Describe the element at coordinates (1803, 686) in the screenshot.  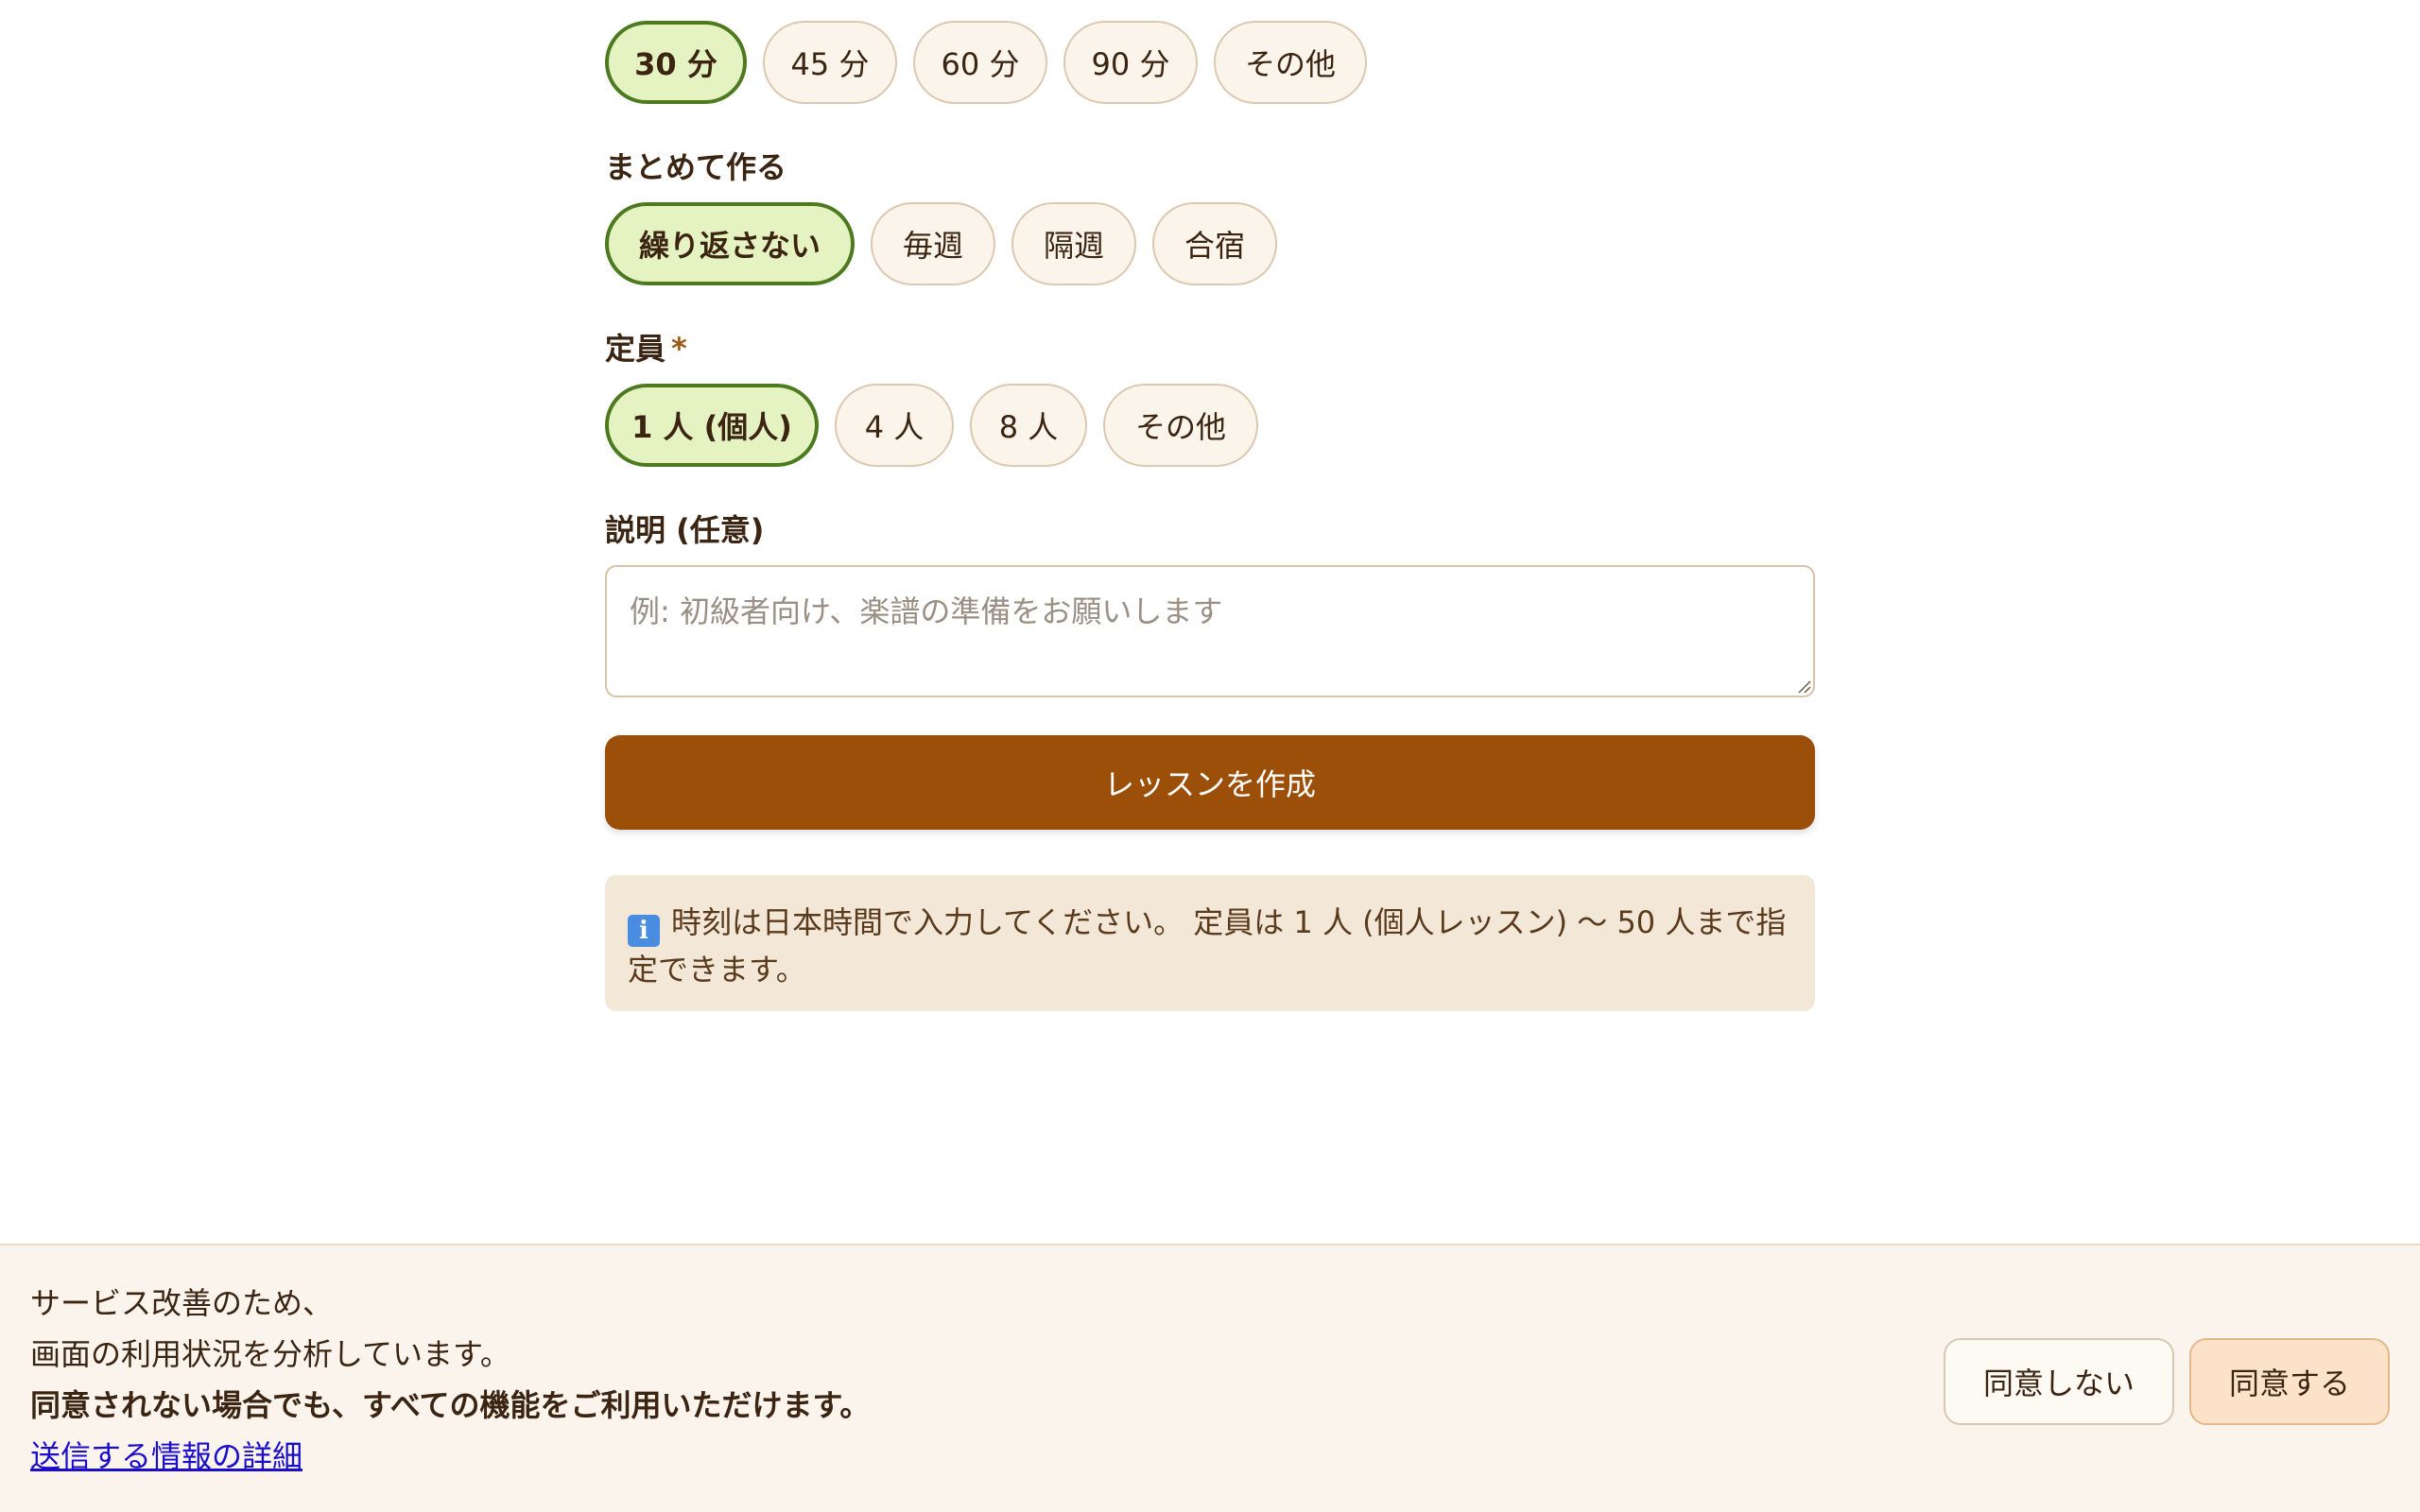
I see `resize-grip-icon` at that location.